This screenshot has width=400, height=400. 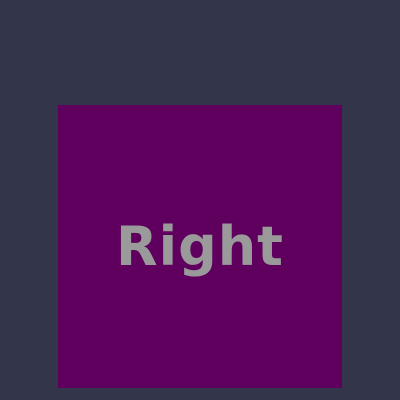 I want to click on right-tile-label: Right, so click(x=199, y=246).